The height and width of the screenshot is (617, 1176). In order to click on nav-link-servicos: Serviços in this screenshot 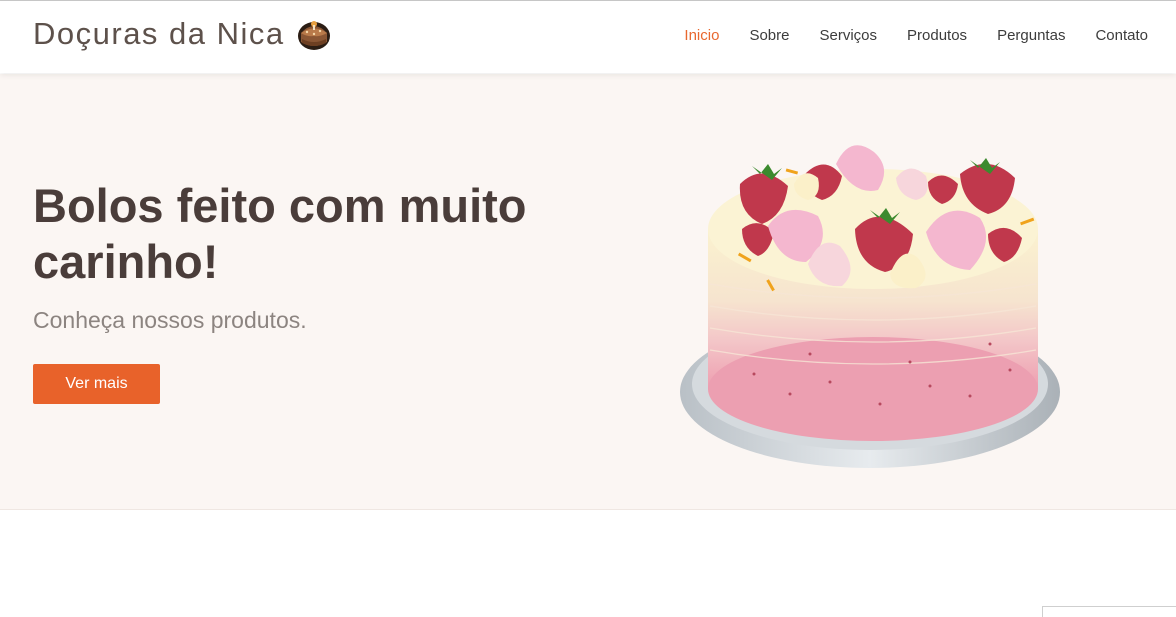, I will do `click(848, 35)`.